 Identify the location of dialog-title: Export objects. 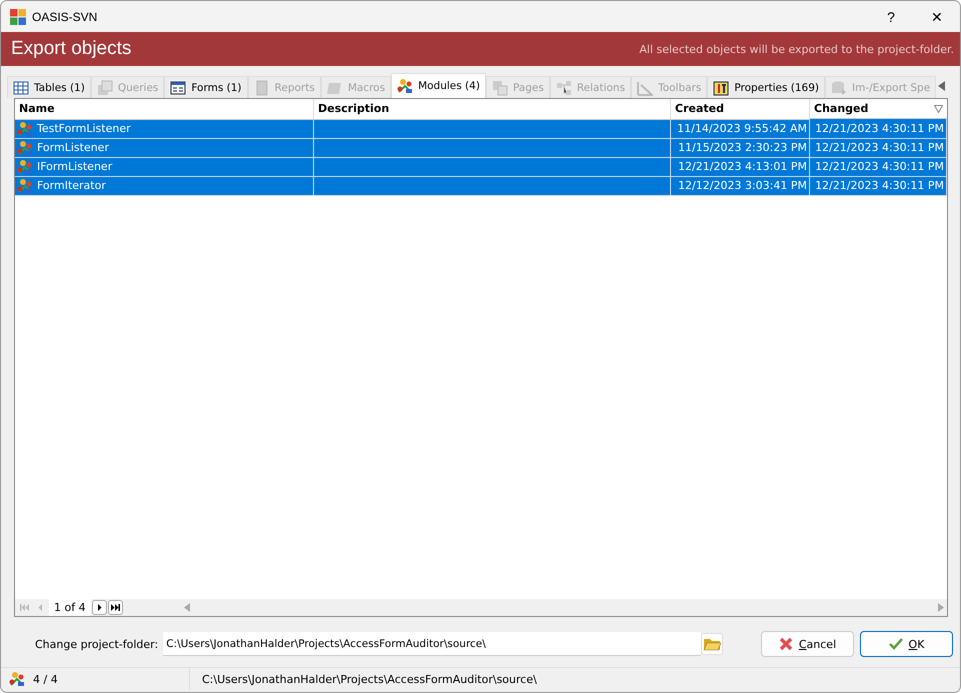
(71, 49).